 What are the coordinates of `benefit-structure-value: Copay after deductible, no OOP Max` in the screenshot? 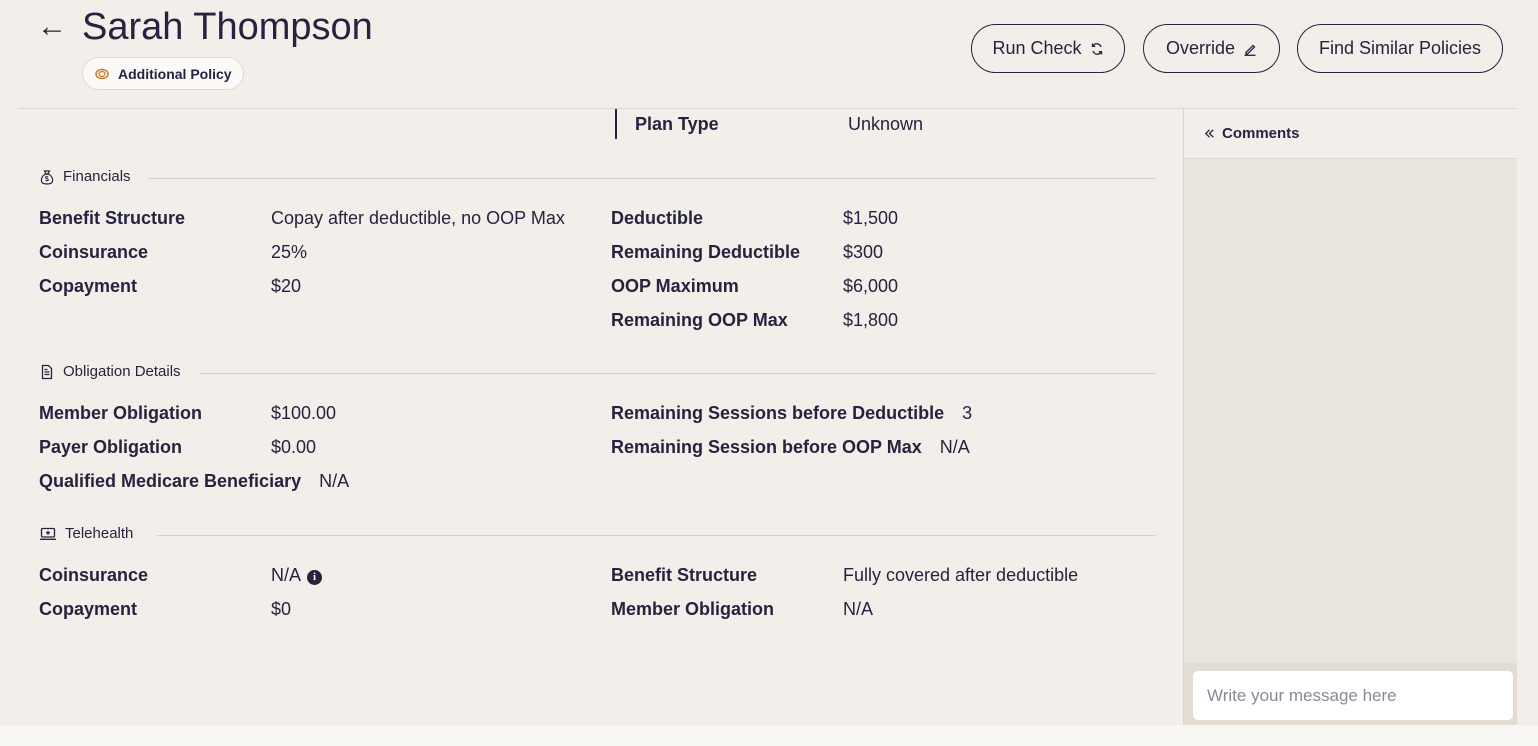 It's located at (418, 218).